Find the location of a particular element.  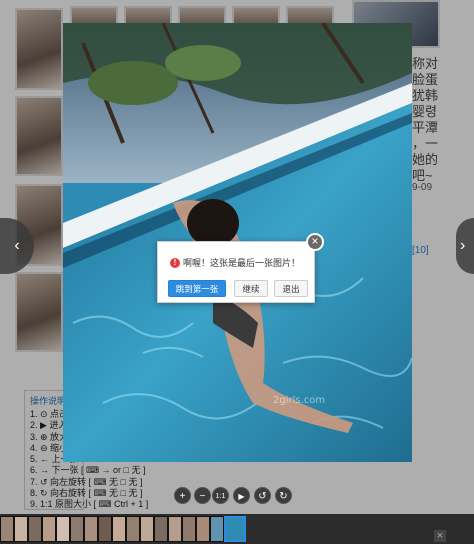

chevron-left-icon: ‹ is located at coordinates (17, 245).